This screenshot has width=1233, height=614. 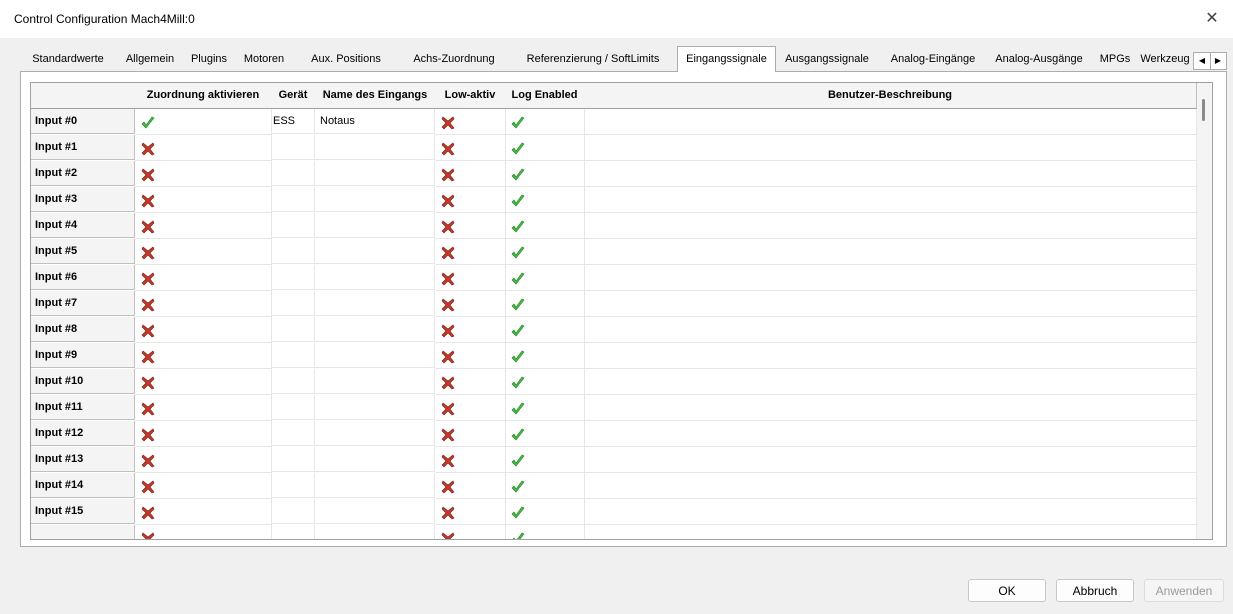 What do you see at coordinates (83, 199) in the screenshot?
I see `row-header: Input #3` at bounding box center [83, 199].